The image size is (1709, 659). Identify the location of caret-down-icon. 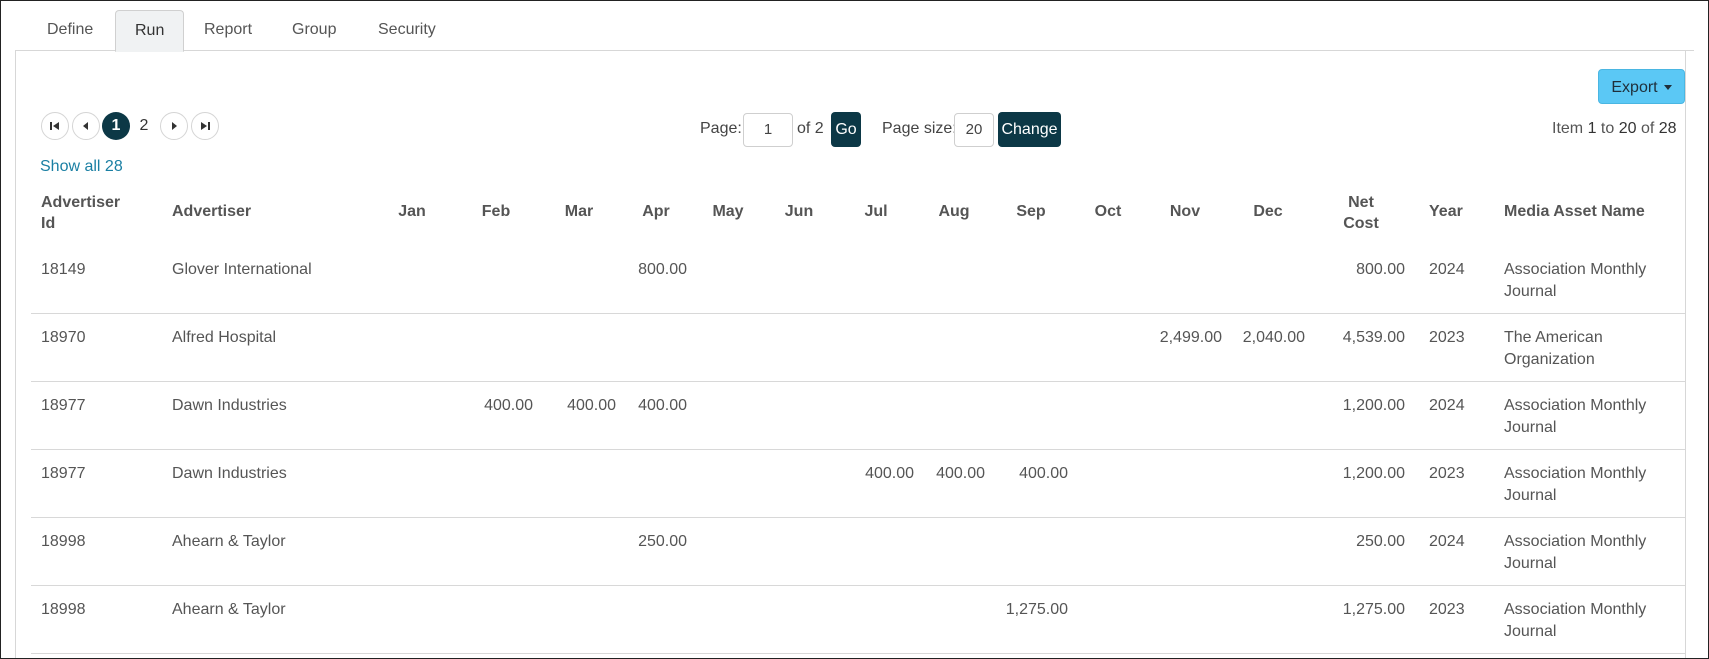
(1667, 88).